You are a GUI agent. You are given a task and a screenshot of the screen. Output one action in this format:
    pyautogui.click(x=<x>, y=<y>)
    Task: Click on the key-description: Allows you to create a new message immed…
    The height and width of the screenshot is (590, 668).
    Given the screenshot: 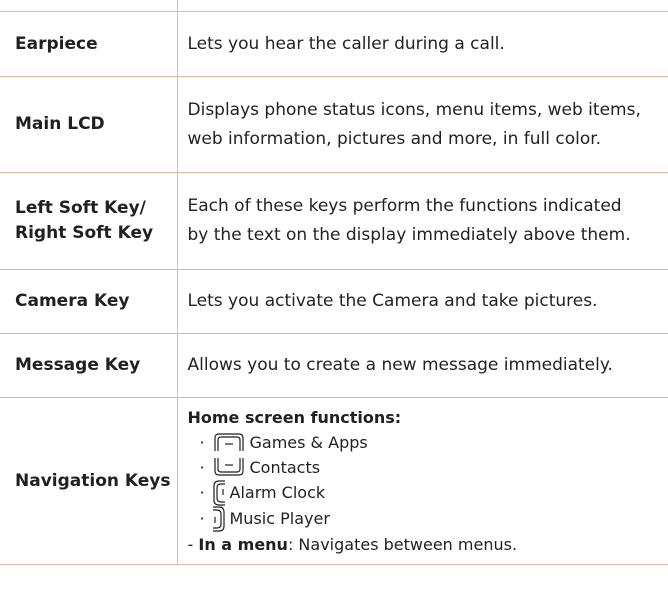 What is the action you would take?
    pyautogui.click(x=422, y=365)
    